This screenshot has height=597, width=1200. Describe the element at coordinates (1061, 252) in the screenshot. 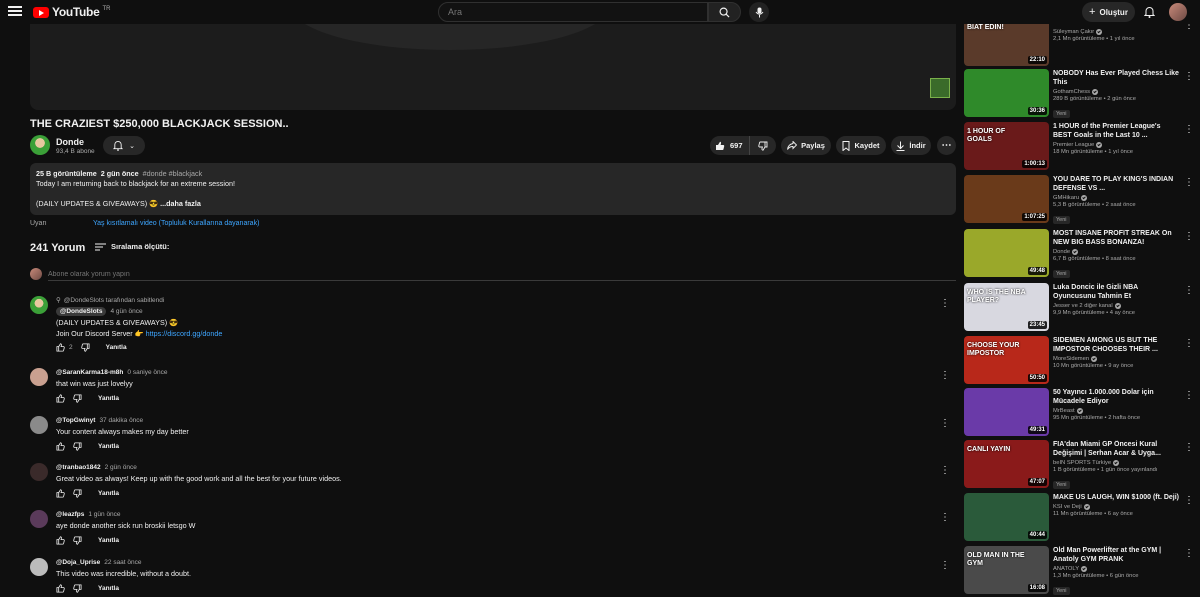

I see `video-channel: Donde` at that location.